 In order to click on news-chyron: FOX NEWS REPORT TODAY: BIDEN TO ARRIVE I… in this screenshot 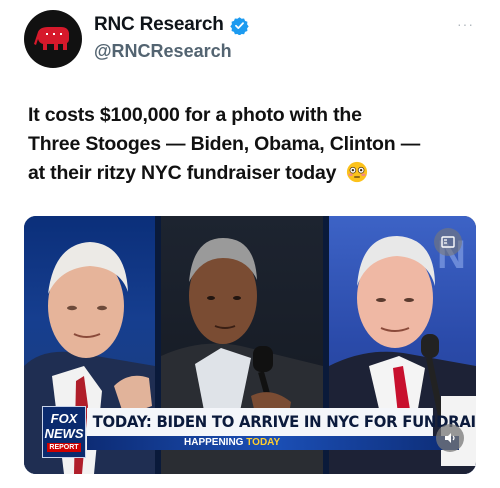, I will do `click(250, 433)`.